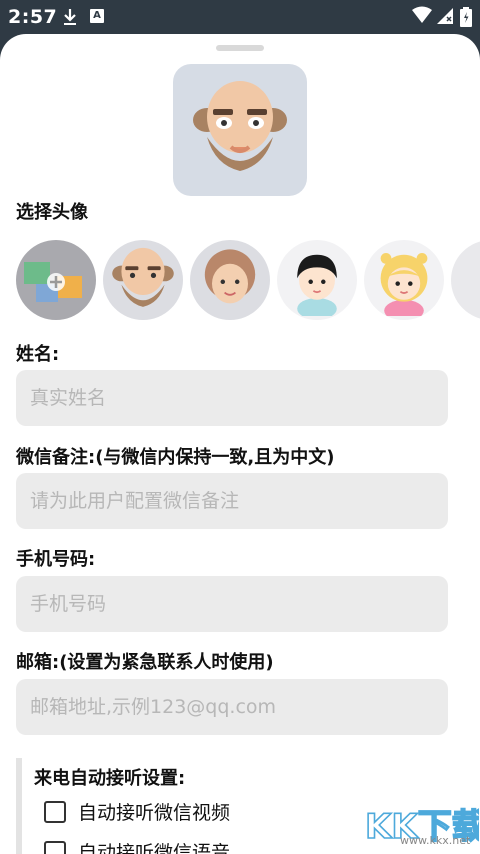  What do you see at coordinates (404, 284) in the screenshot?
I see `girl-avatar-icon` at bounding box center [404, 284].